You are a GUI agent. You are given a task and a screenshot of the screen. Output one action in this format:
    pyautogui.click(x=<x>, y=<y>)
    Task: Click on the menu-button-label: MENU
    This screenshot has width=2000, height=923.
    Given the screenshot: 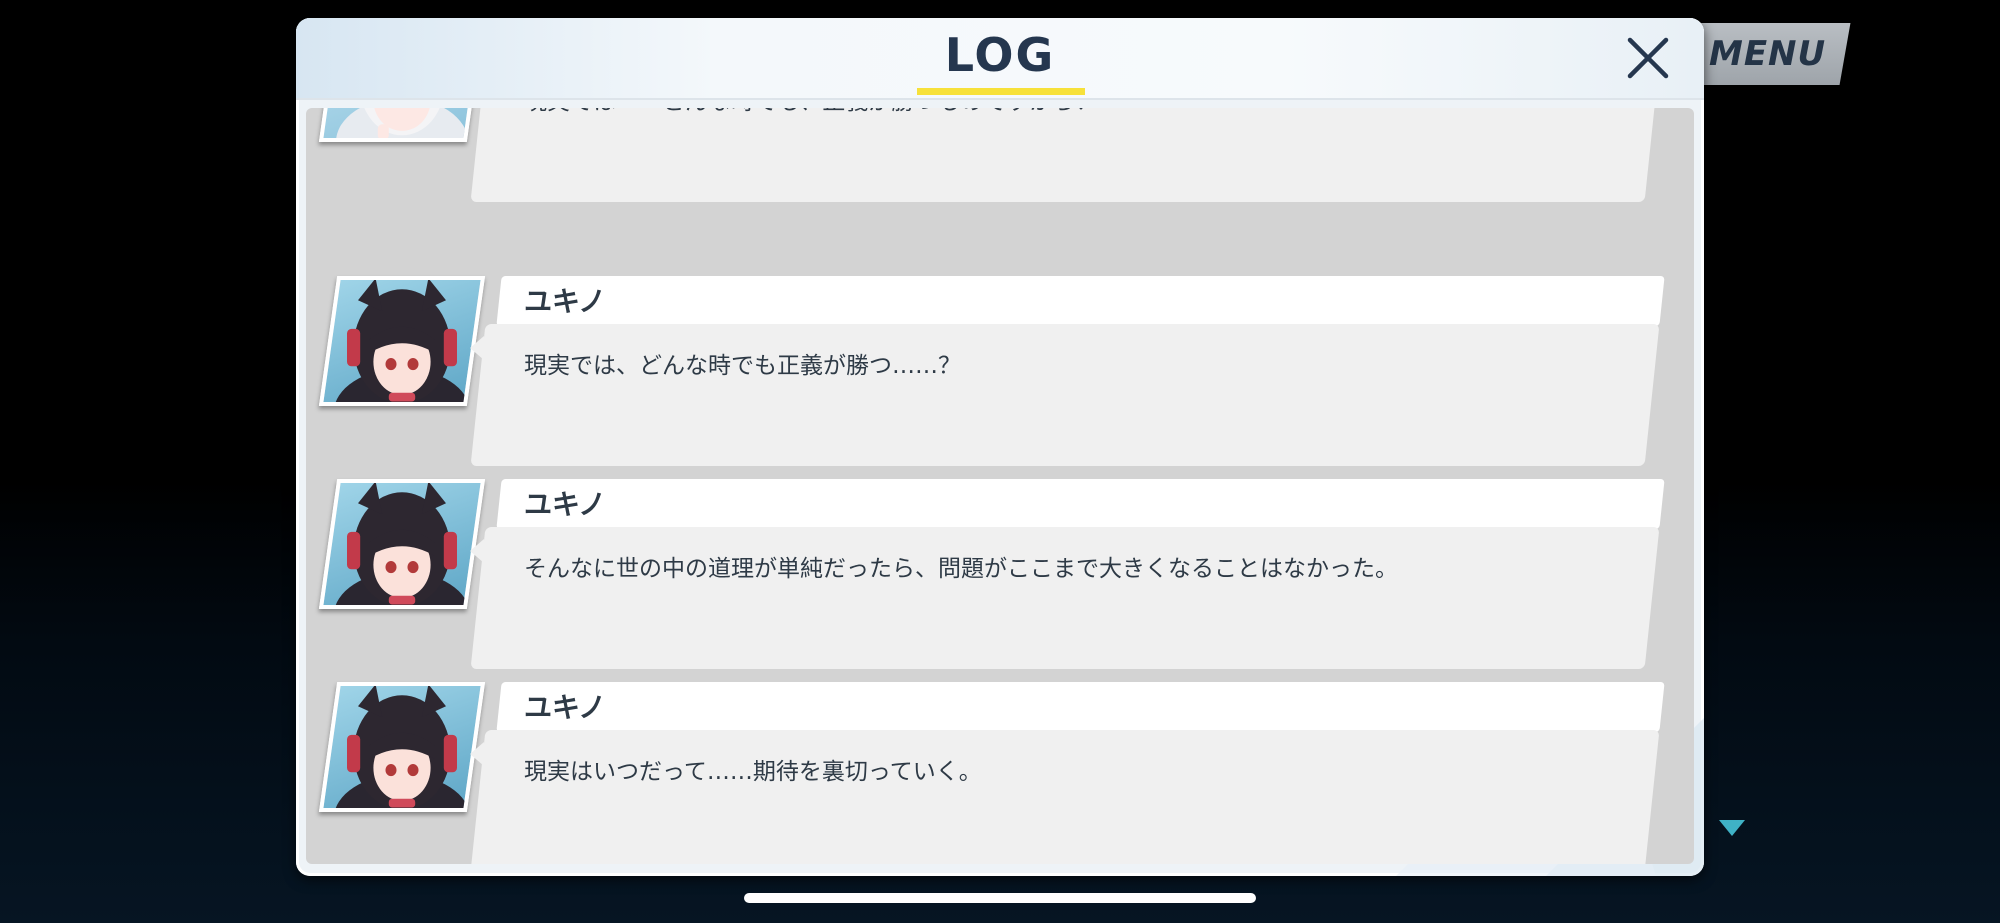 What is the action you would take?
    pyautogui.click(x=1767, y=54)
    